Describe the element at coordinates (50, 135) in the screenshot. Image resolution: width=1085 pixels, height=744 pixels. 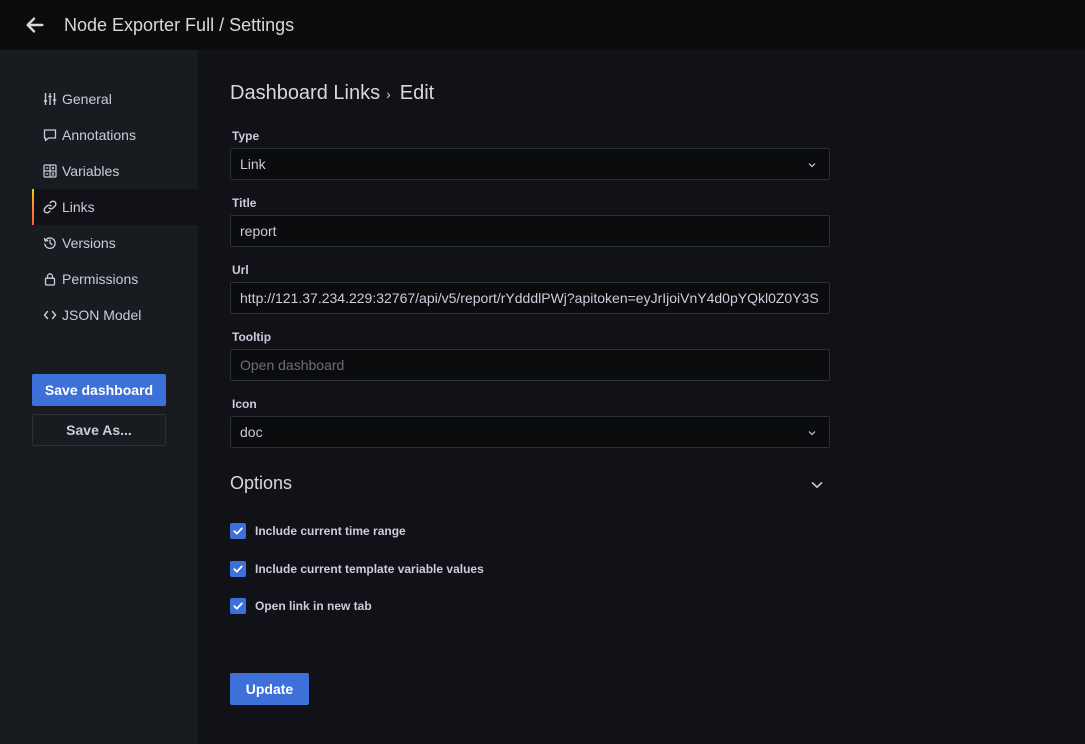
I see `comment-icon` at that location.